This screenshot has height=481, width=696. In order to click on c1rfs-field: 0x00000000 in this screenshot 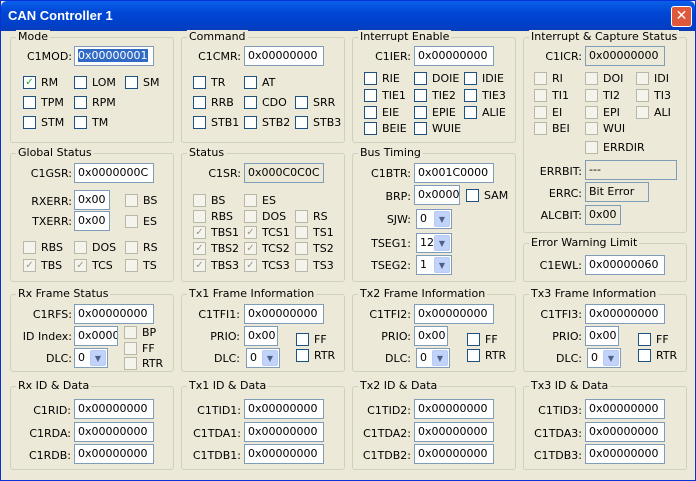, I will do `click(114, 314)`.